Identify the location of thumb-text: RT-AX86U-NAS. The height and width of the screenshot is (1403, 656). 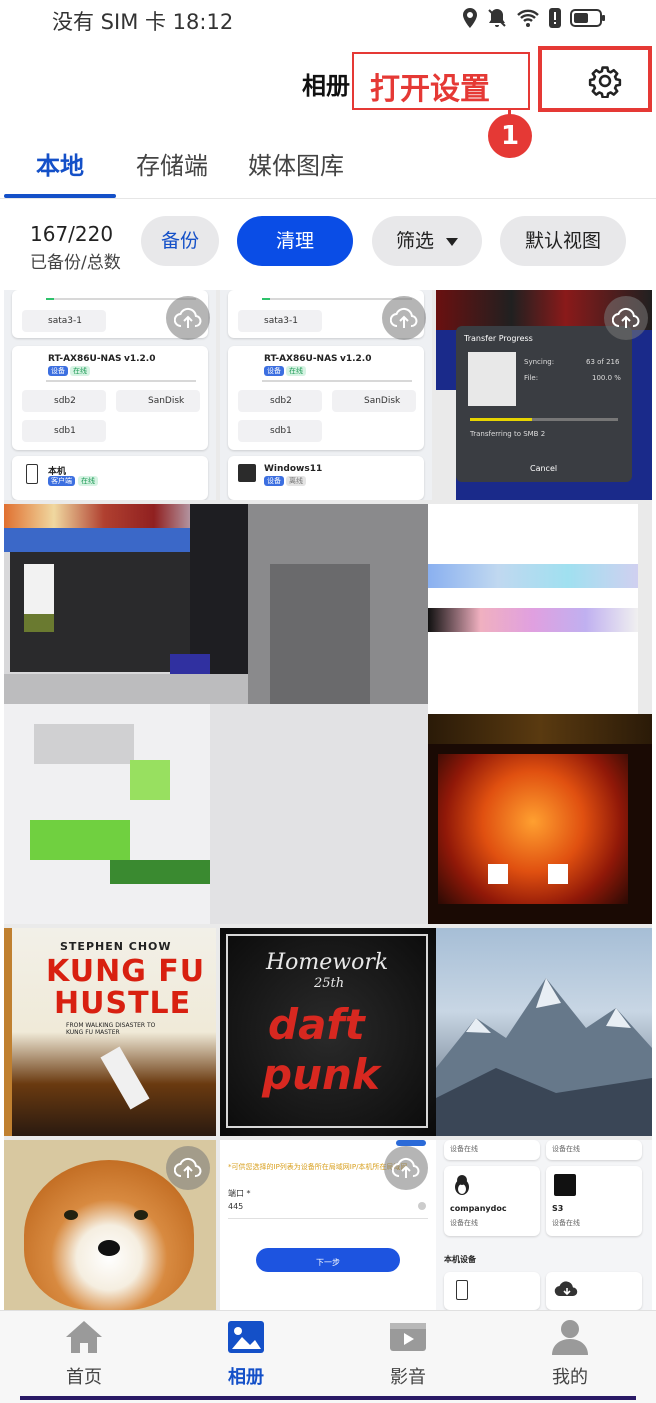
(301, 359).